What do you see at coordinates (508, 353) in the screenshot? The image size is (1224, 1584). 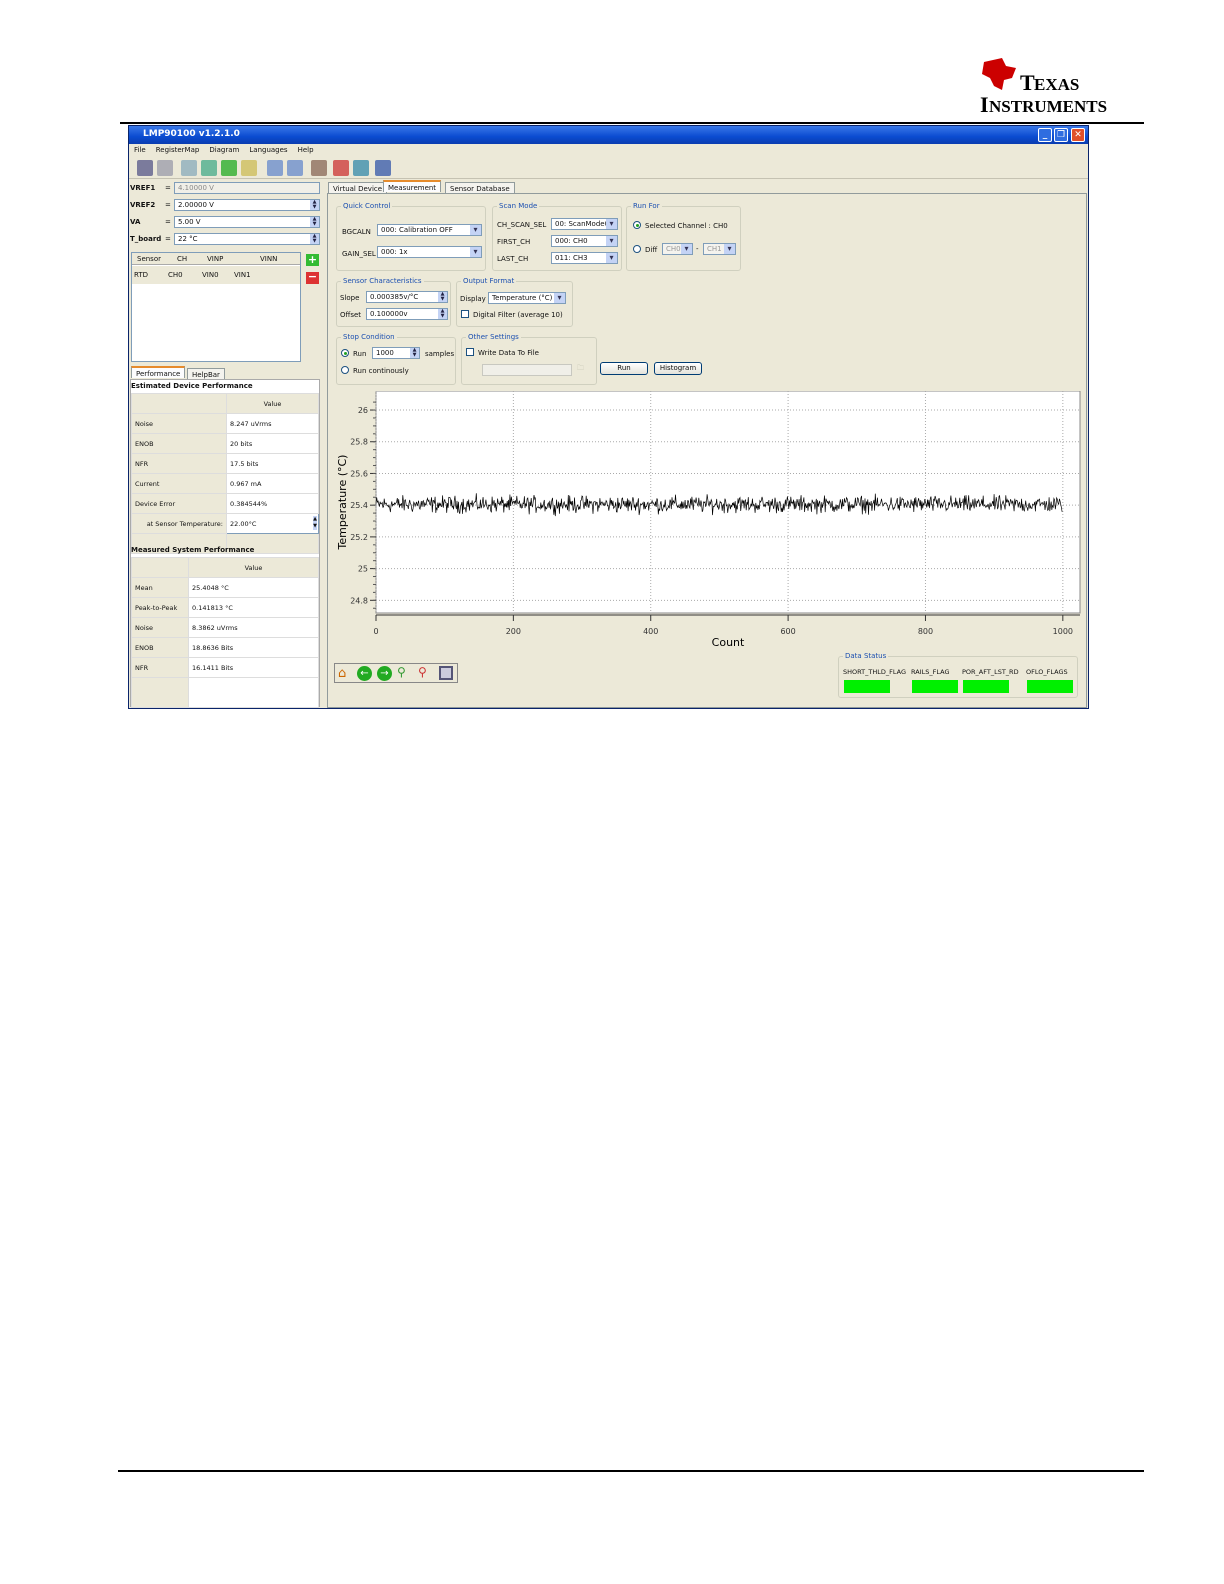 I see `write-file-label: Write Data To File` at bounding box center [508, 353].